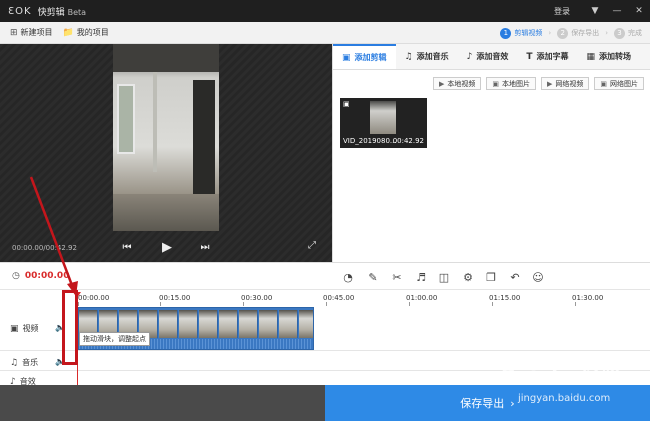 Image resolution: width=650 pixels, height=421 pixels. I want to click on annotation-arrow, so click(53, 236).